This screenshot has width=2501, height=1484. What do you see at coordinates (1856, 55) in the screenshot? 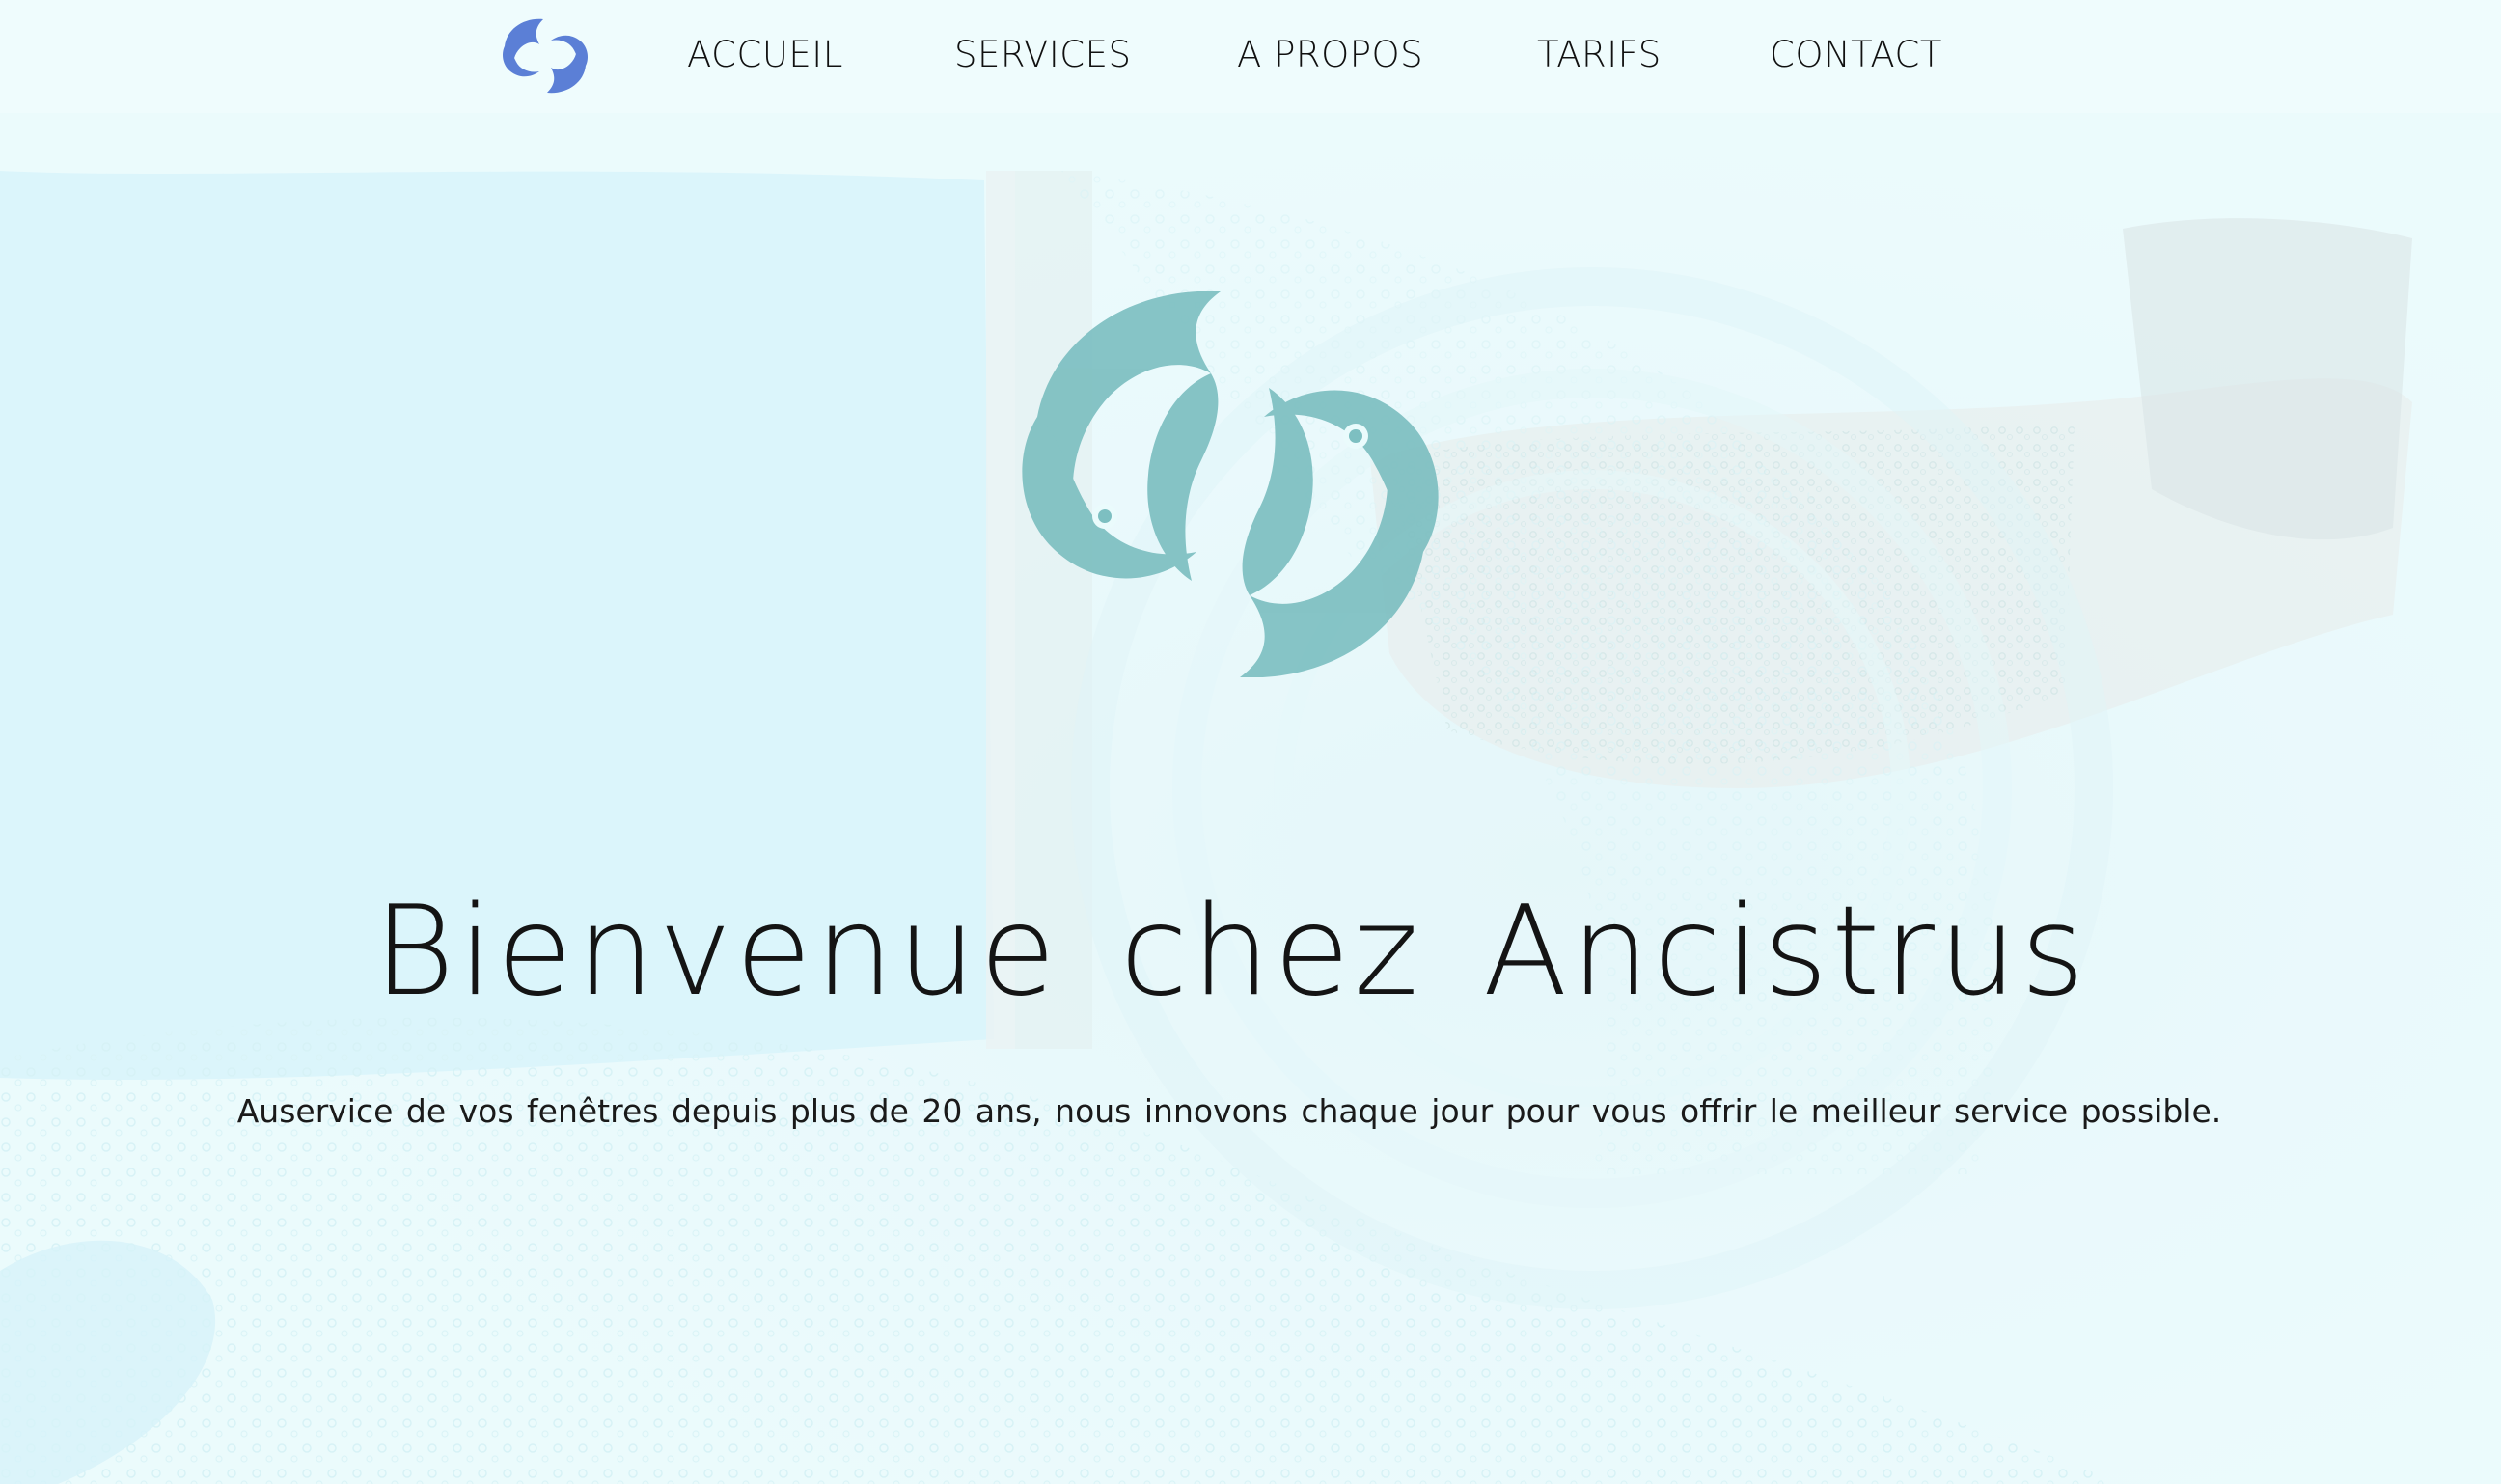
I see `nav-link-contact: CONTACT` at bounding box center [1856, 55].